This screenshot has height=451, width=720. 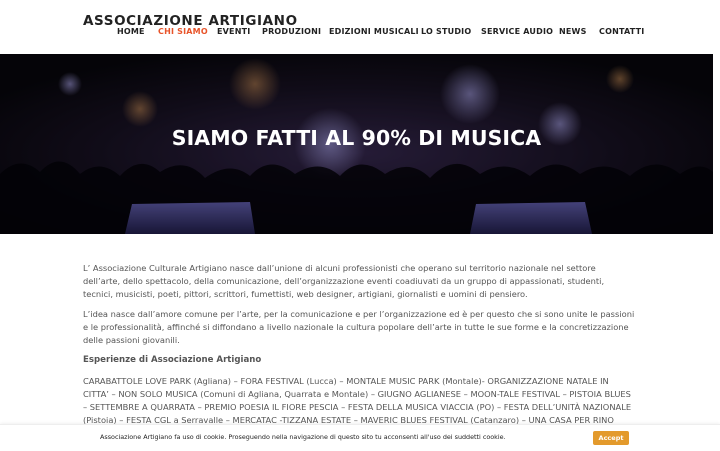 I want to click on nav-item-eventi: EVENTI, so click(x=233, y=31).